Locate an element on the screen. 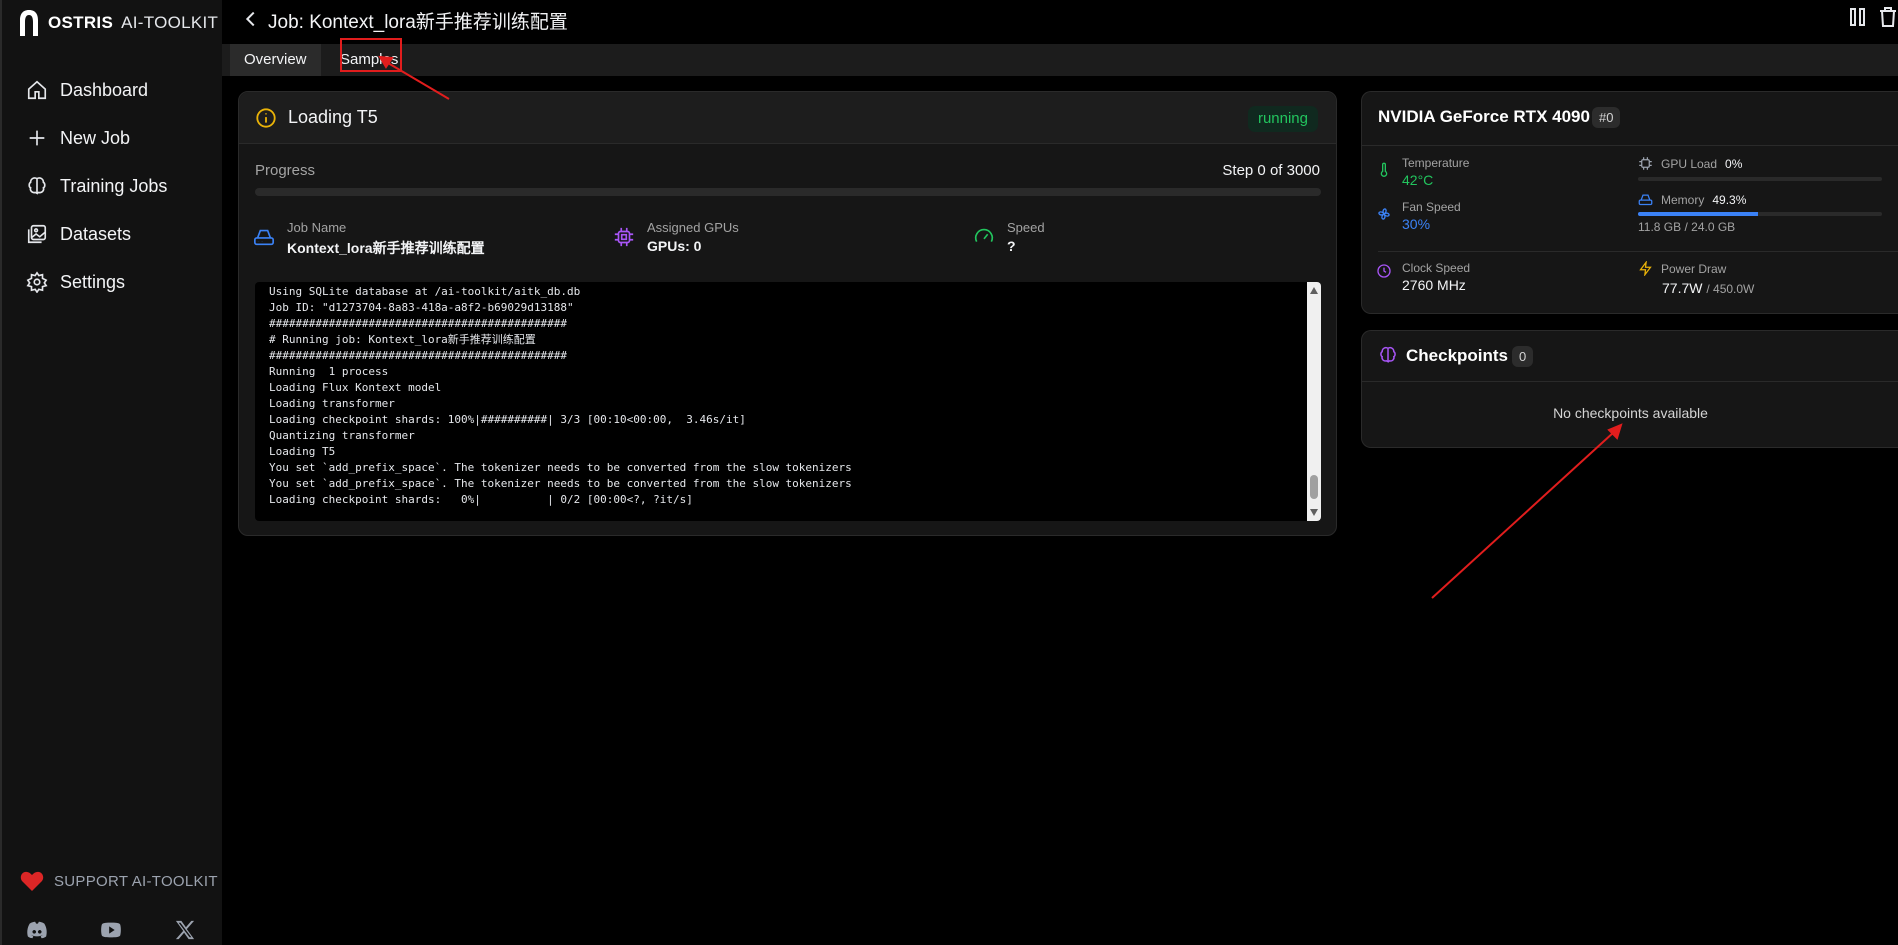 This screenshot has height=945, width=1898. gpu-load-value: 0% is located at coordinates (1734, 163).